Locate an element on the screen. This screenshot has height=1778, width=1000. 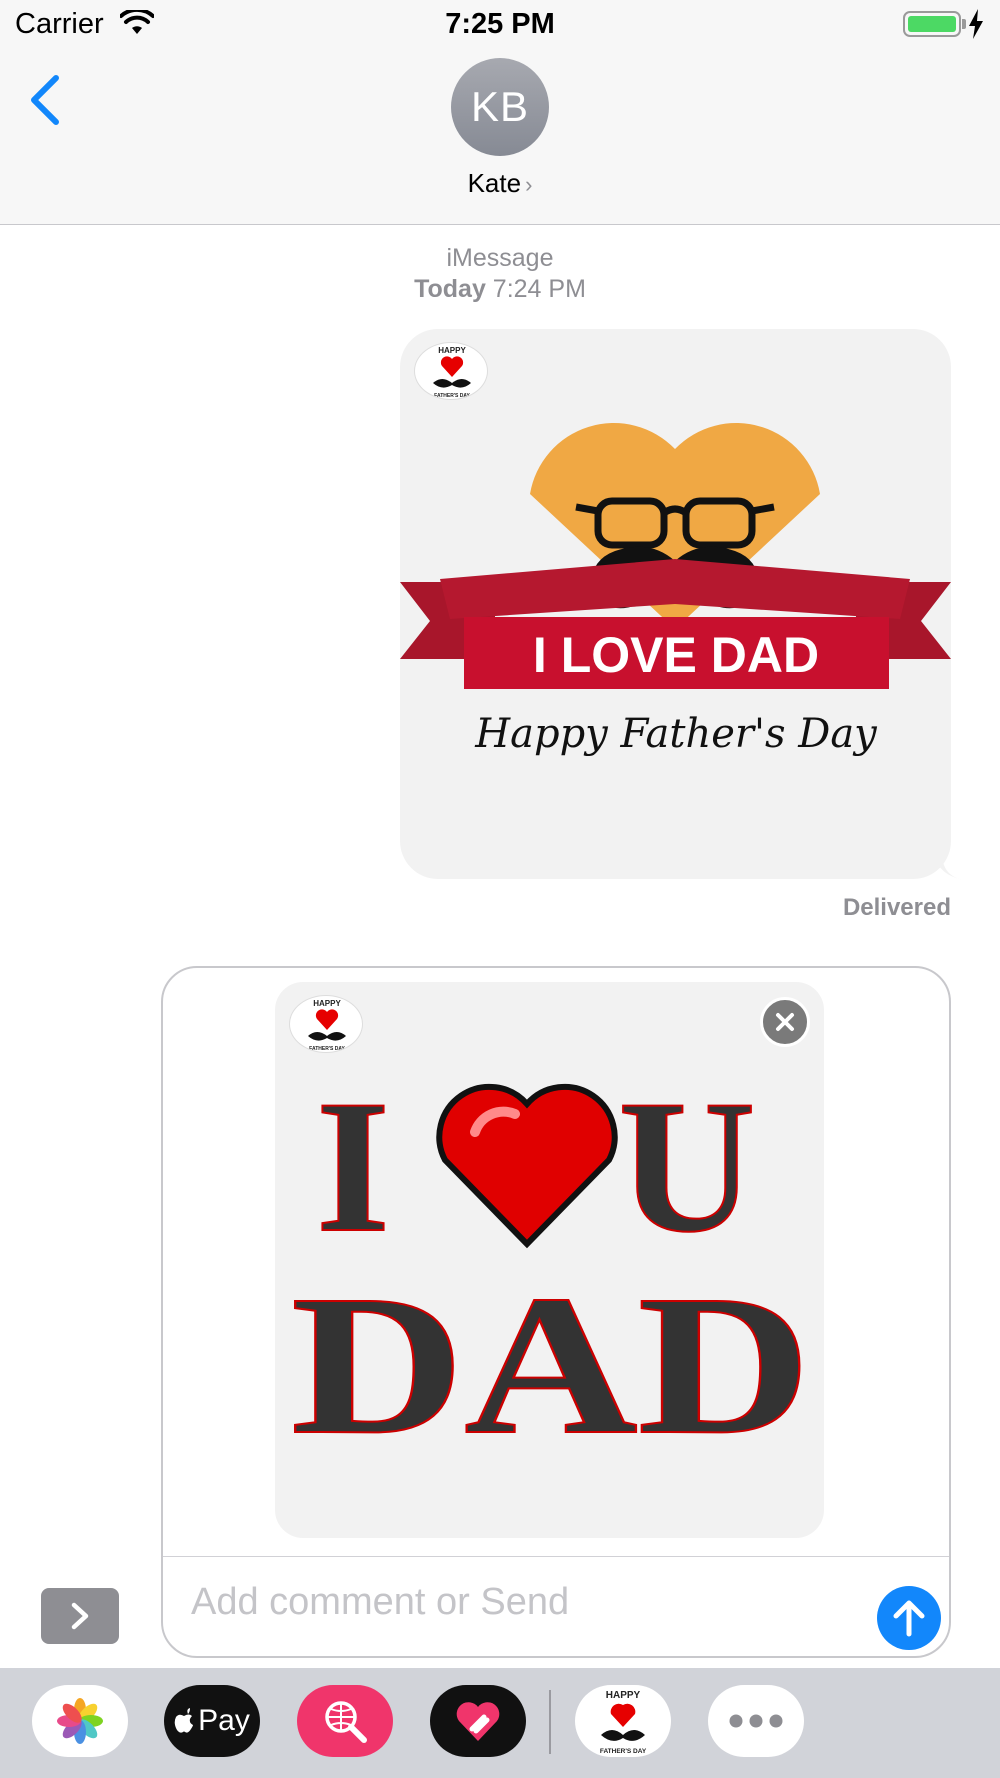
app-digital-touch is located at coordinates (478, 1721).